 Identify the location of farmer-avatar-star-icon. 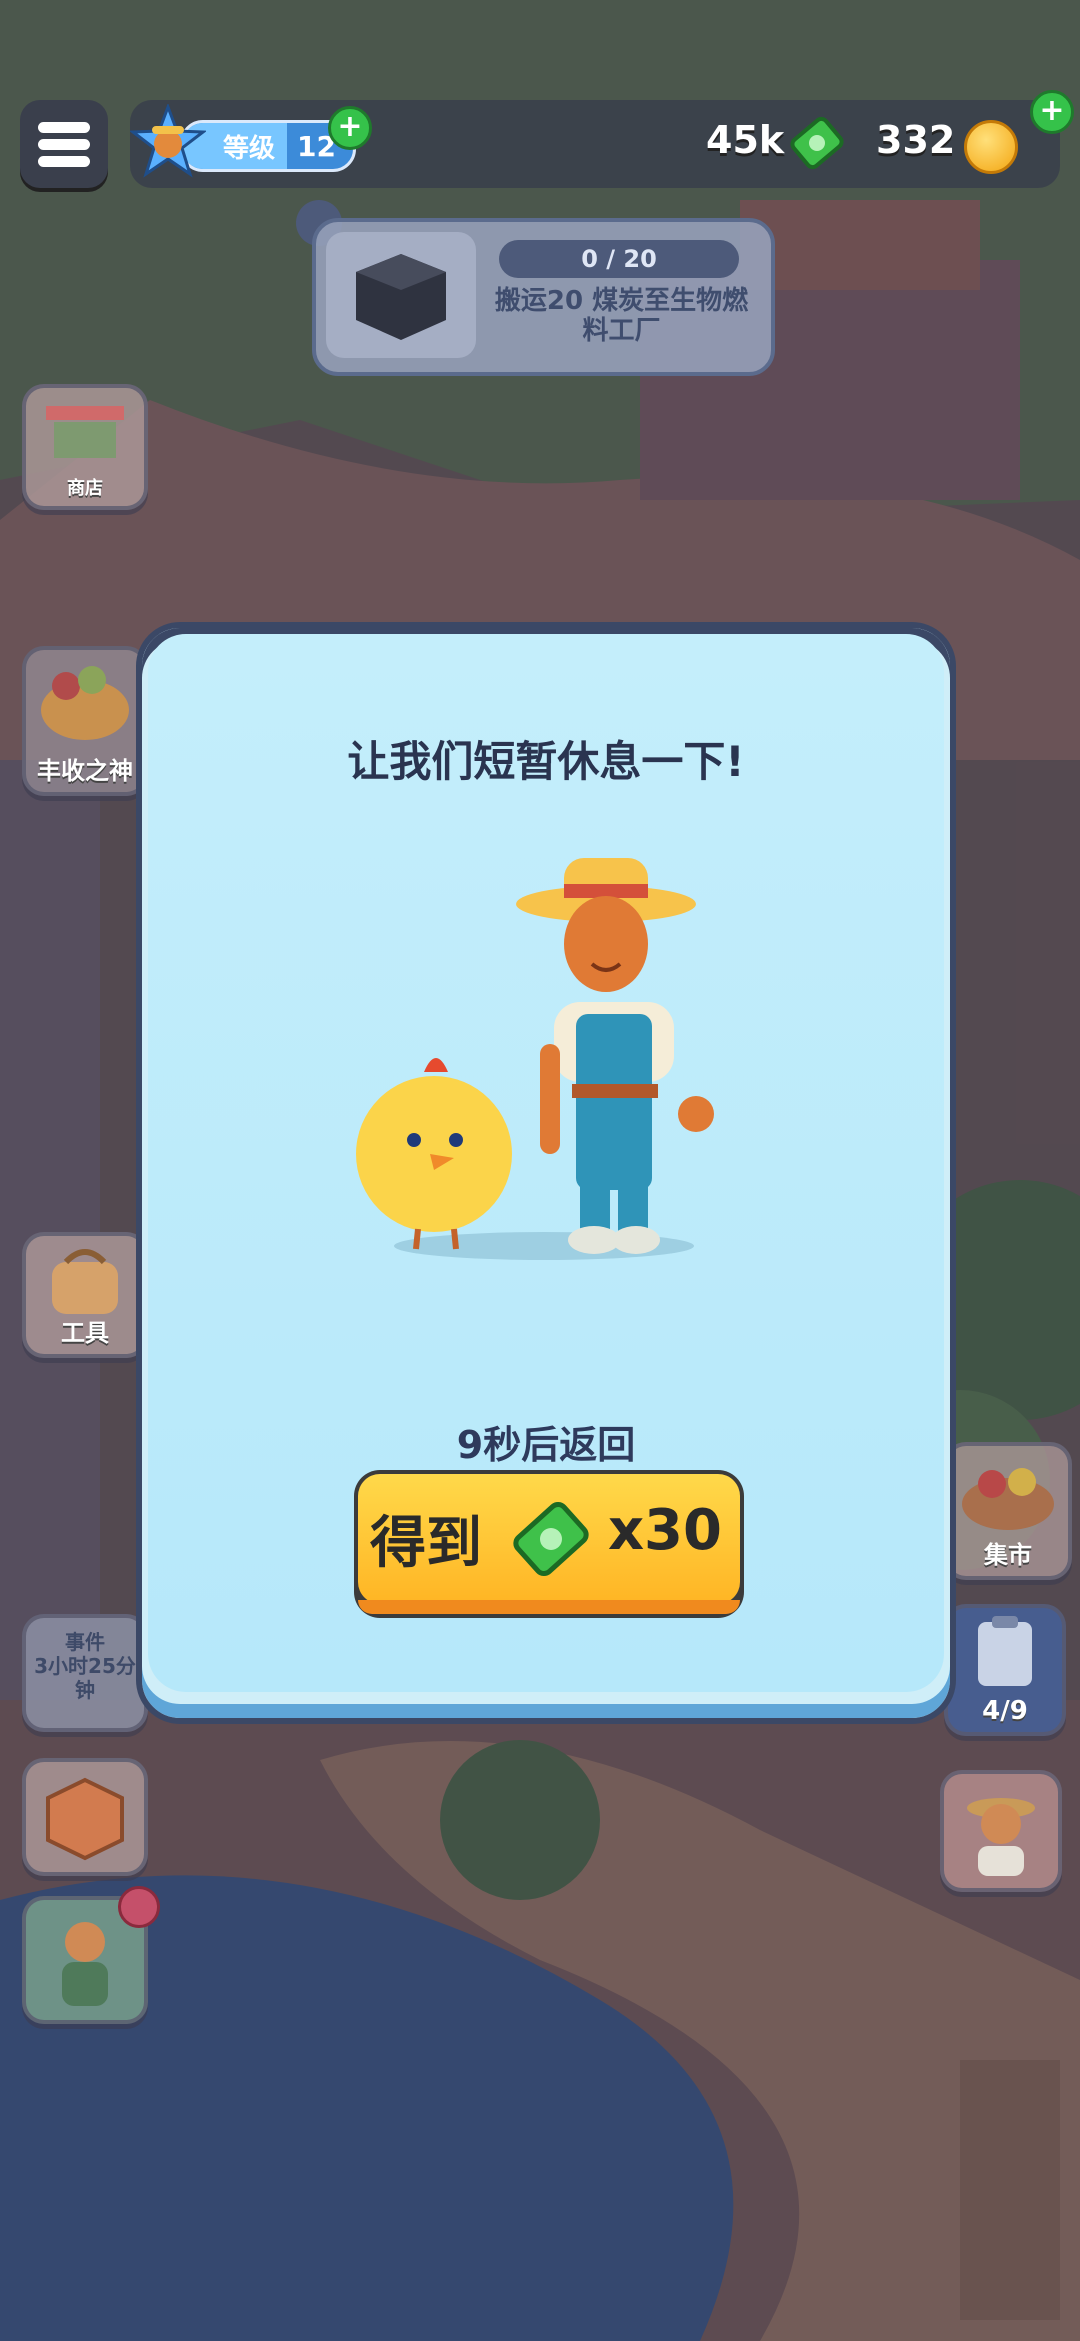
(168, 141).